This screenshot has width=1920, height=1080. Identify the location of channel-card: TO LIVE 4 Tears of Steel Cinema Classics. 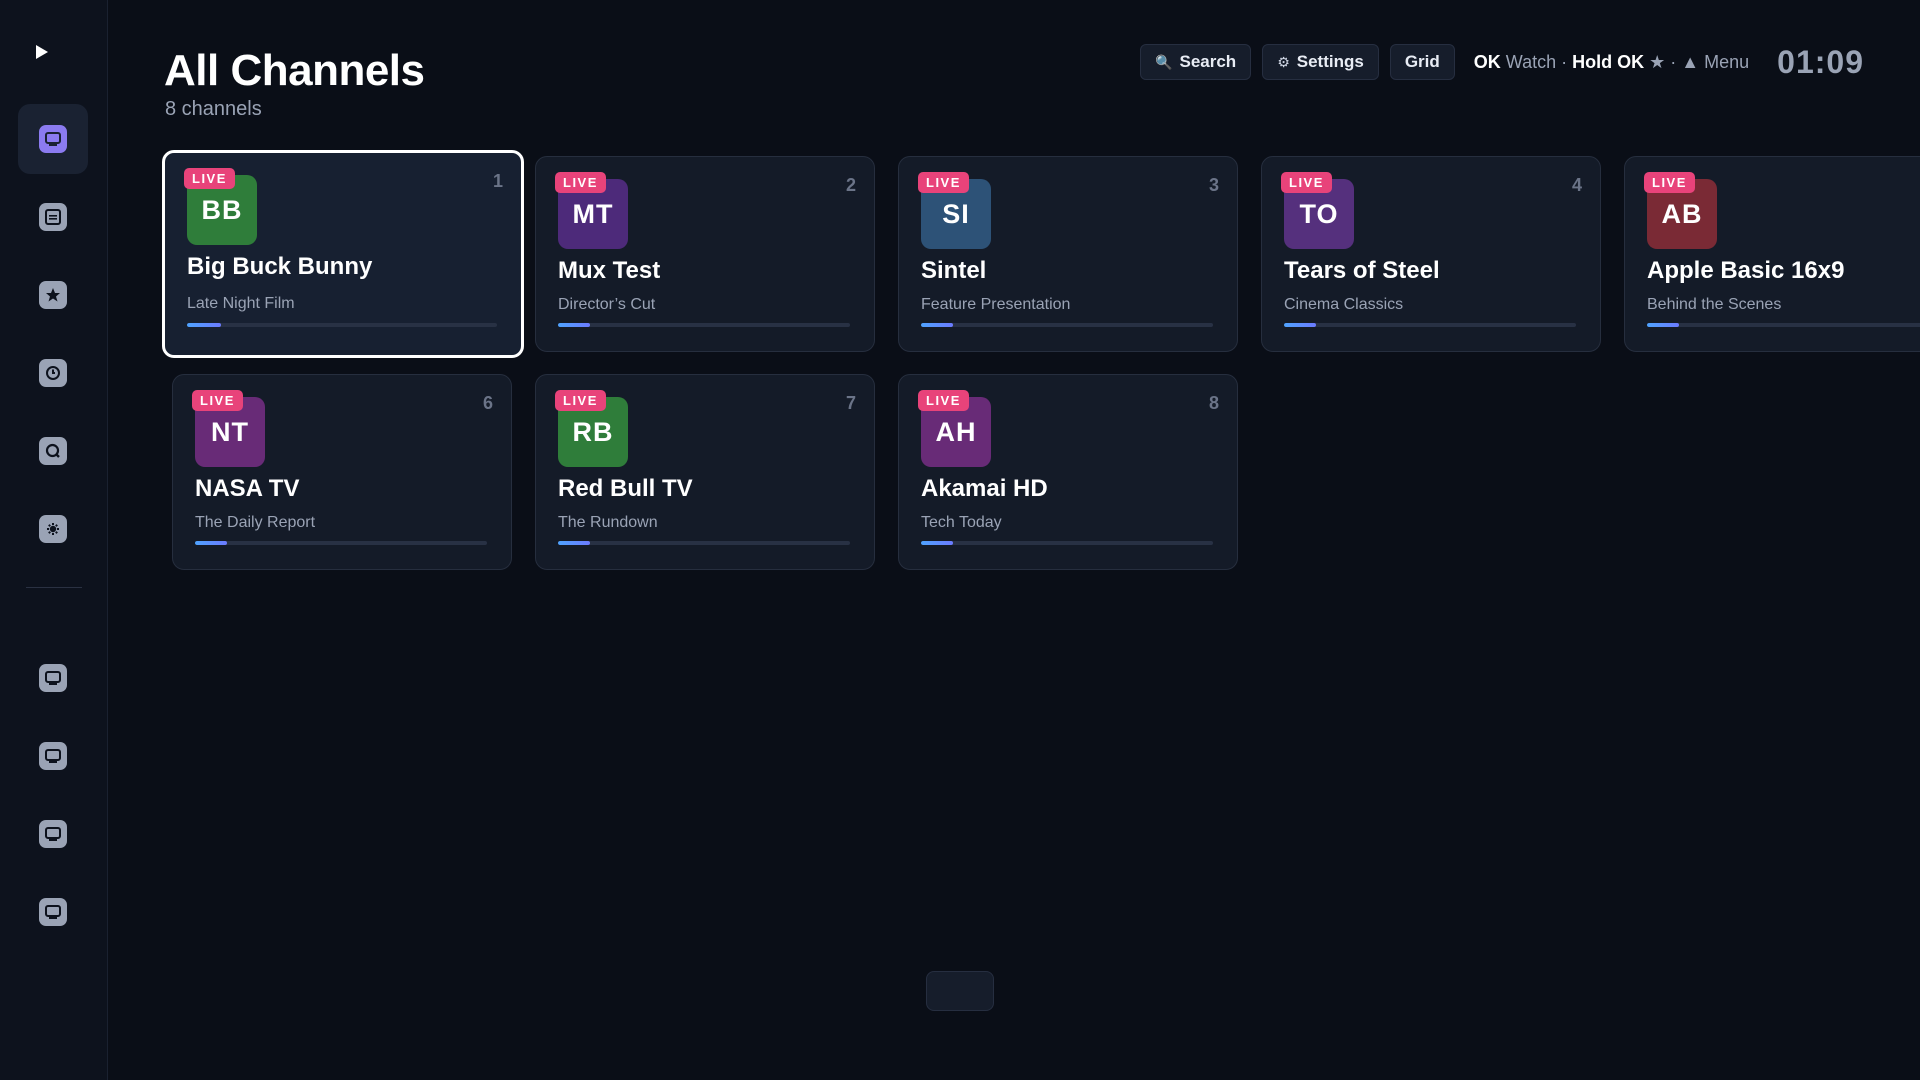
(1431, 254).